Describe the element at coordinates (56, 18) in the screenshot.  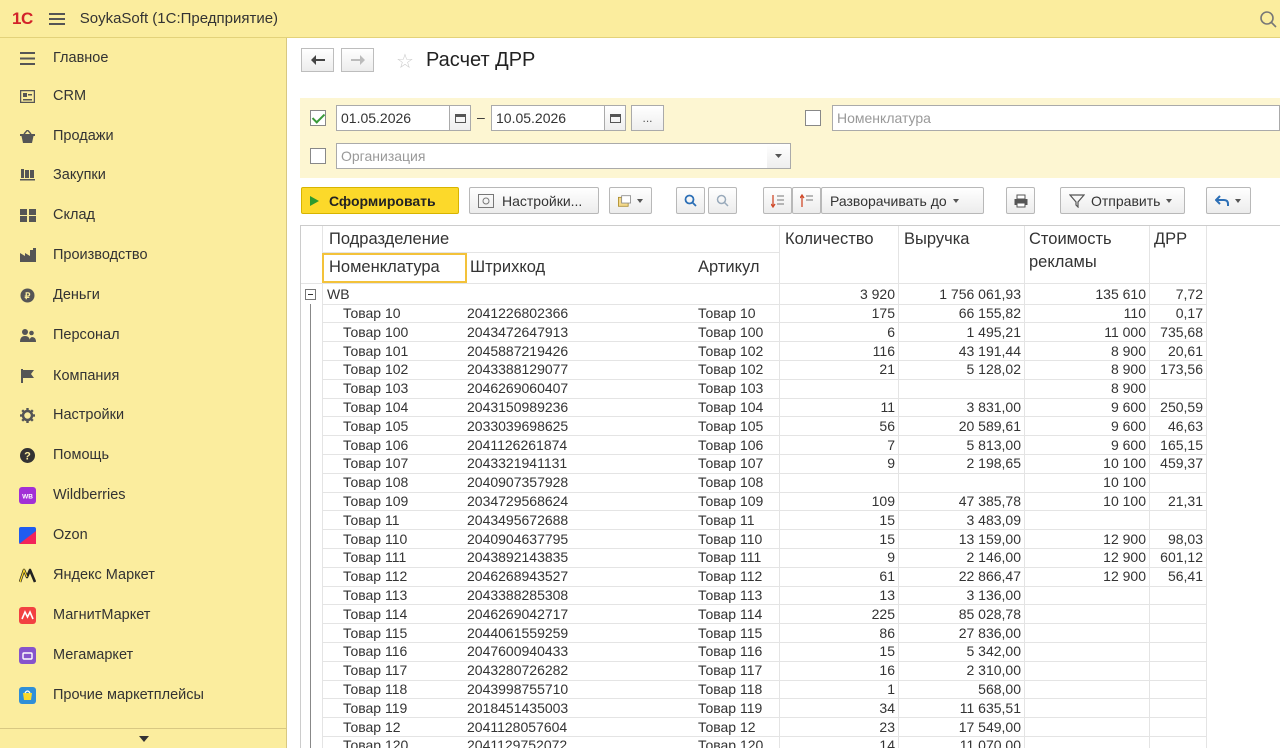
I see `main-menu-button` at that location.